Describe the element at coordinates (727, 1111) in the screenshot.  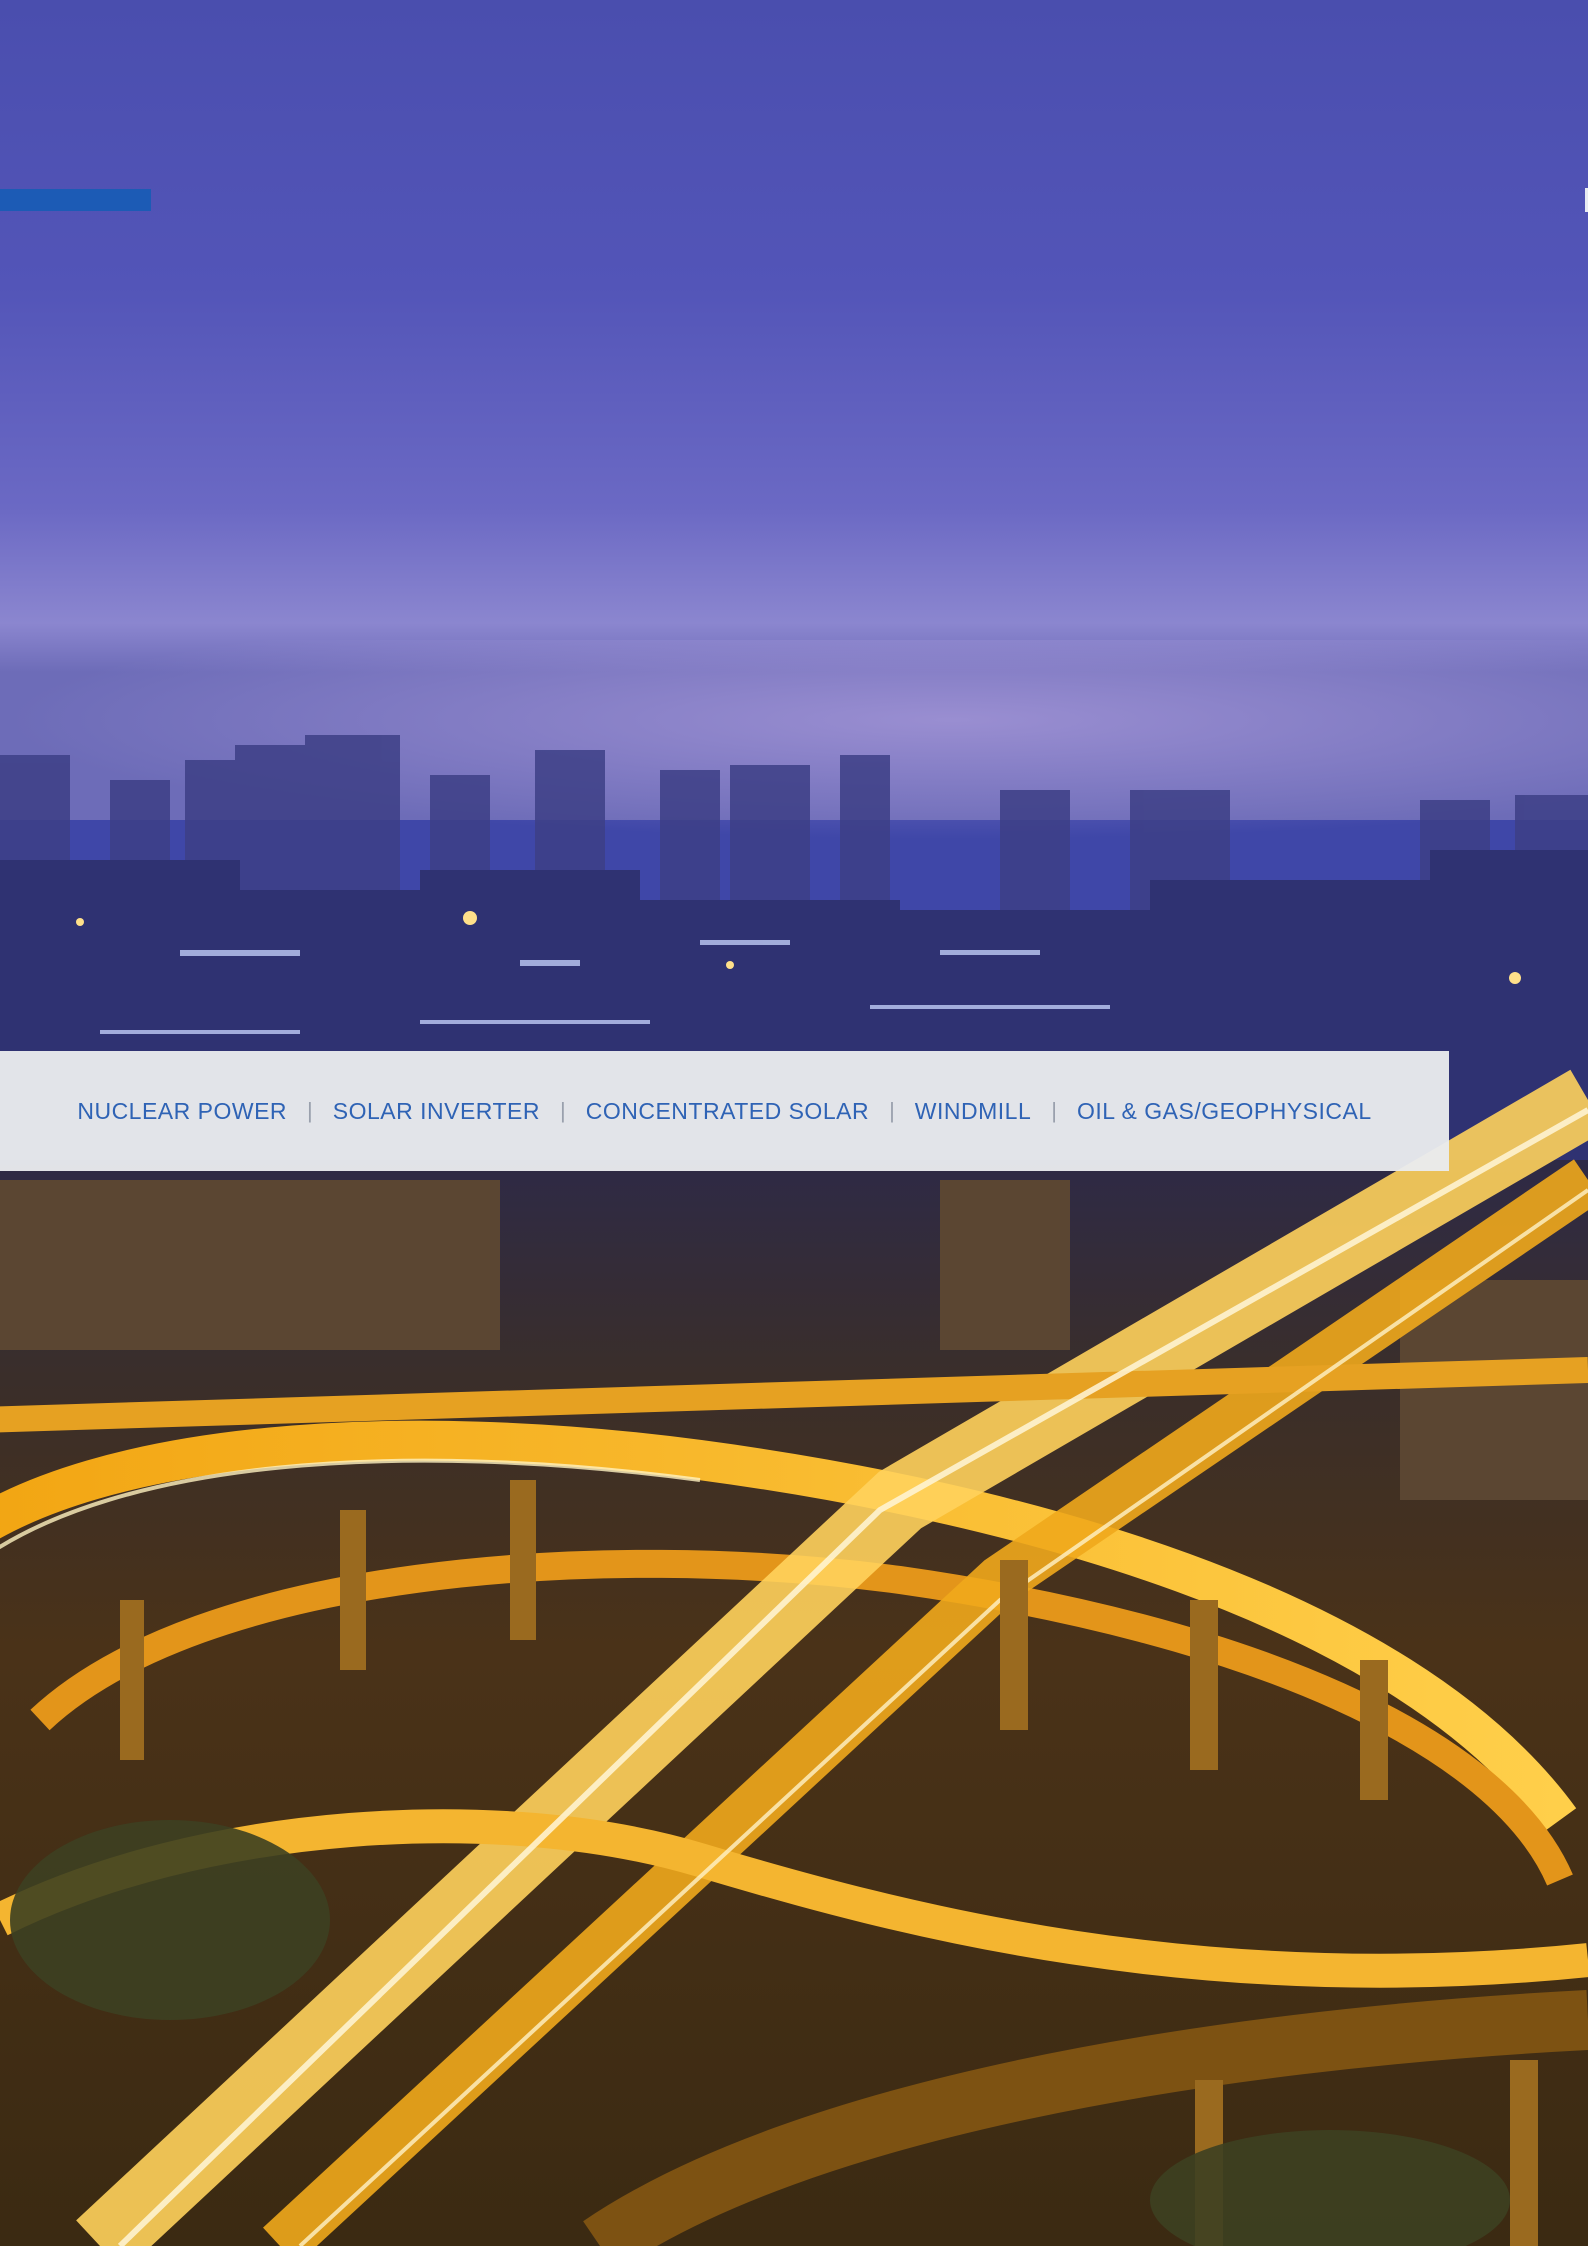
I see `category-concentrated-solar: CONCENTRATED SOLAR` at that location.